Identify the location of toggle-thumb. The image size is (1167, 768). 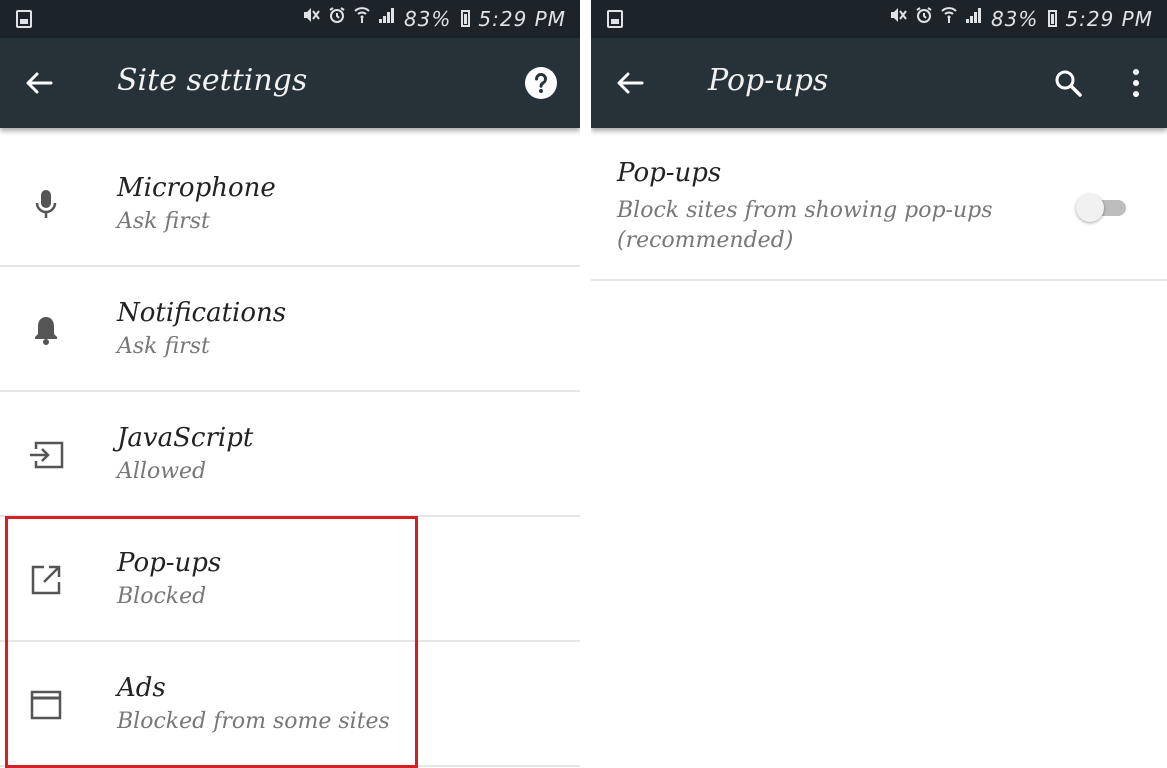
(1090, 208).